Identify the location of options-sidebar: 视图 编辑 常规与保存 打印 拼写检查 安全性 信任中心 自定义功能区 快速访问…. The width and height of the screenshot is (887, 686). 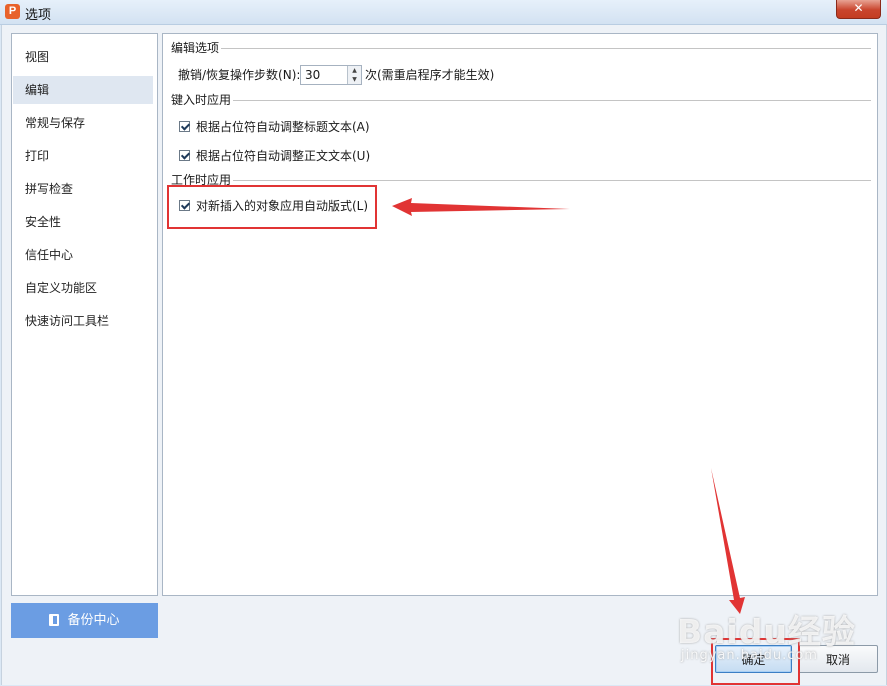
(84, 314).